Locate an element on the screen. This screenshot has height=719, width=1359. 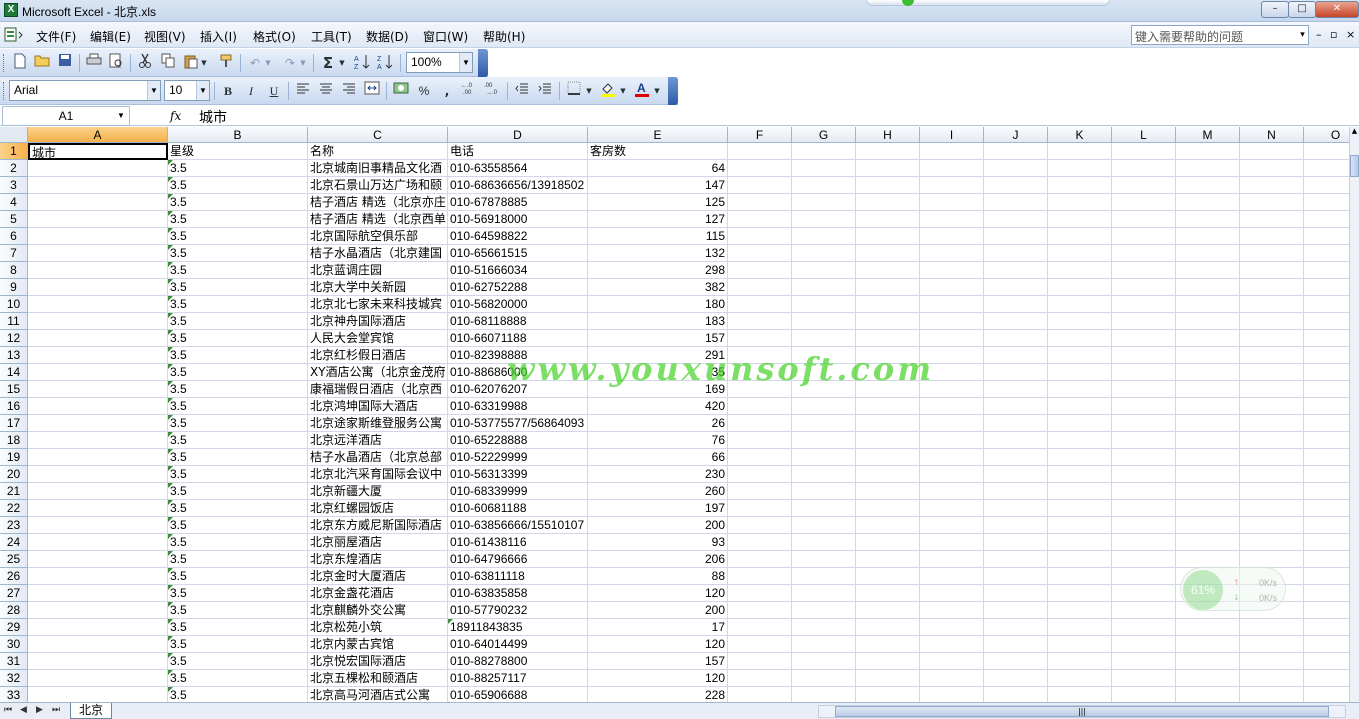
row-header: 32 is located at coordinates (14, 678).